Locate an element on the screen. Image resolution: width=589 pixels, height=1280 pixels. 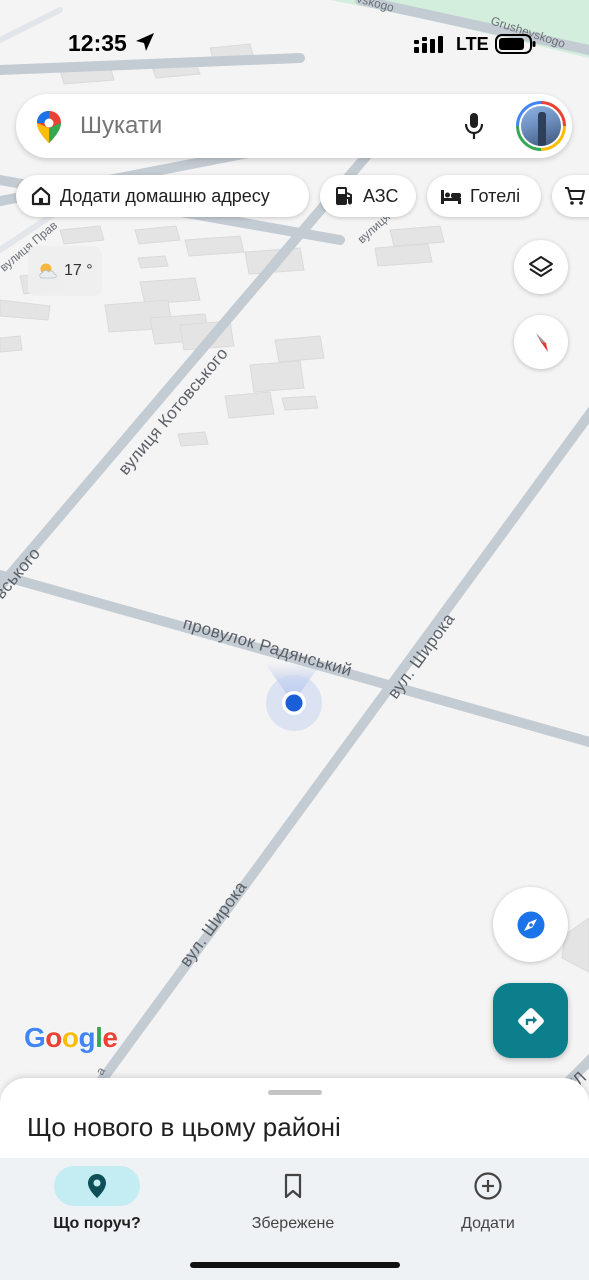
partly-cloudy-icon is located at coordinates (48, 271).